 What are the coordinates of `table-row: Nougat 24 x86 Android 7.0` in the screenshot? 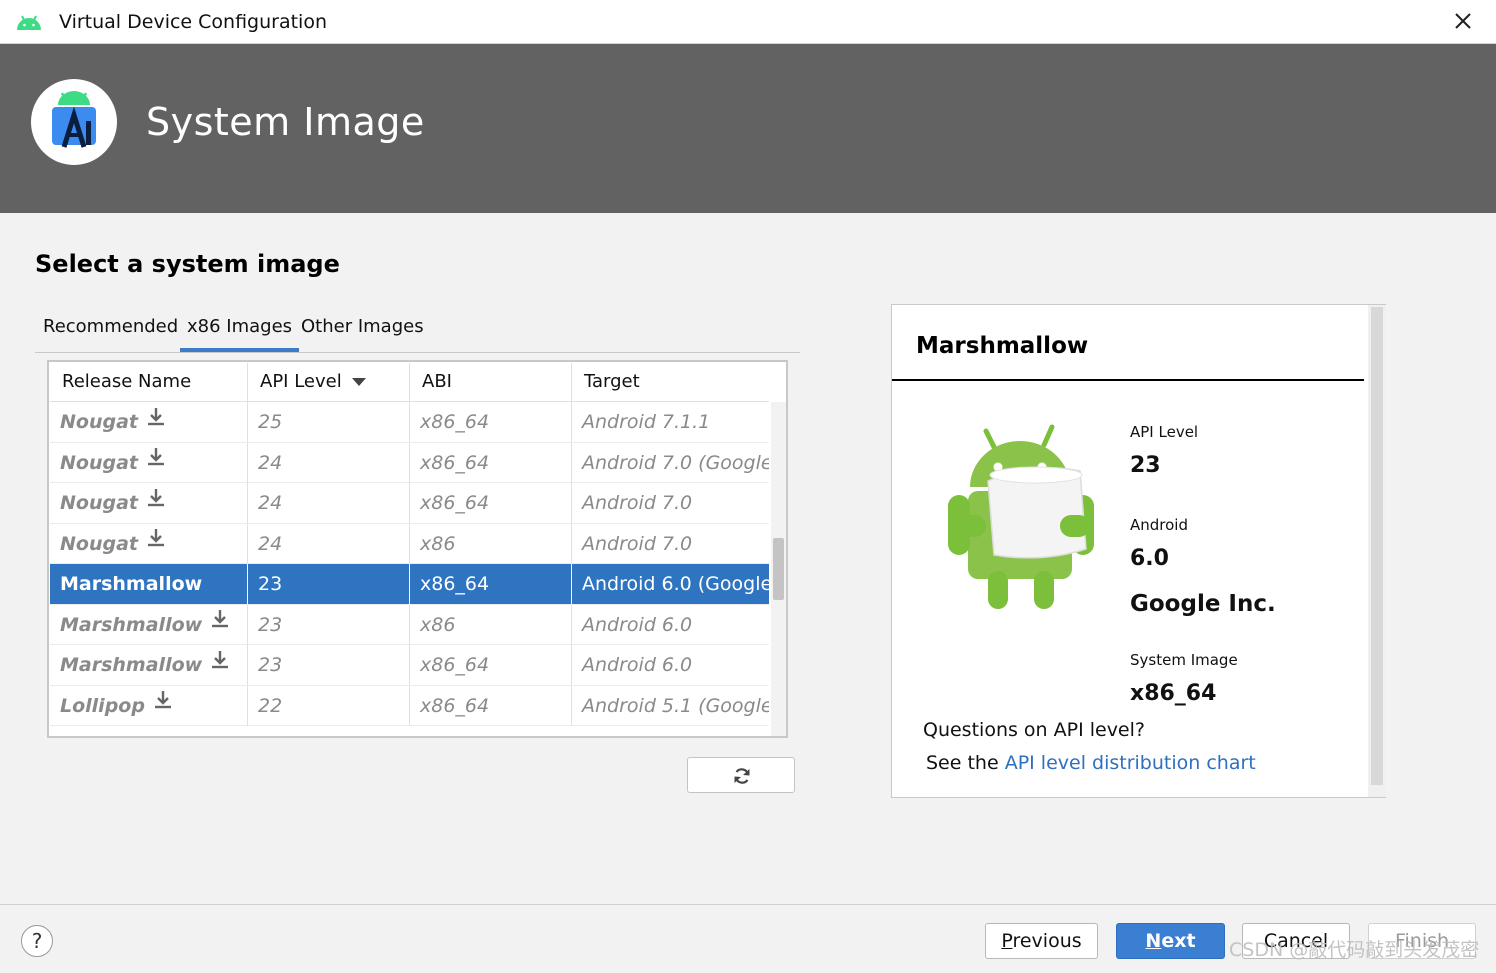 It's located at (409, 543).